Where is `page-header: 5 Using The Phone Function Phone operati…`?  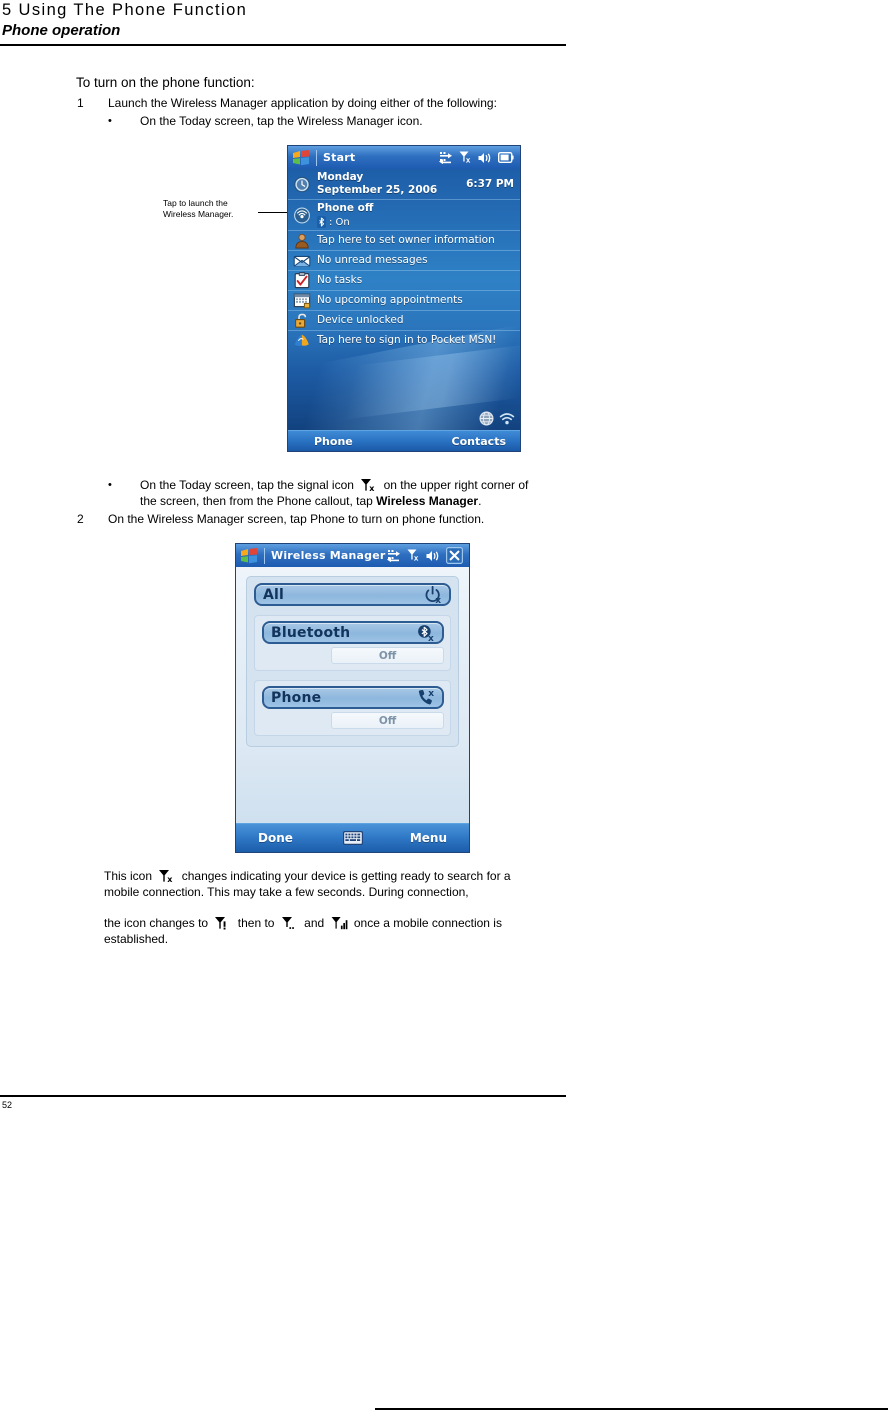
page-header: 5 Using The Phone Function Phone operati… is located at coordinates (283, 23).